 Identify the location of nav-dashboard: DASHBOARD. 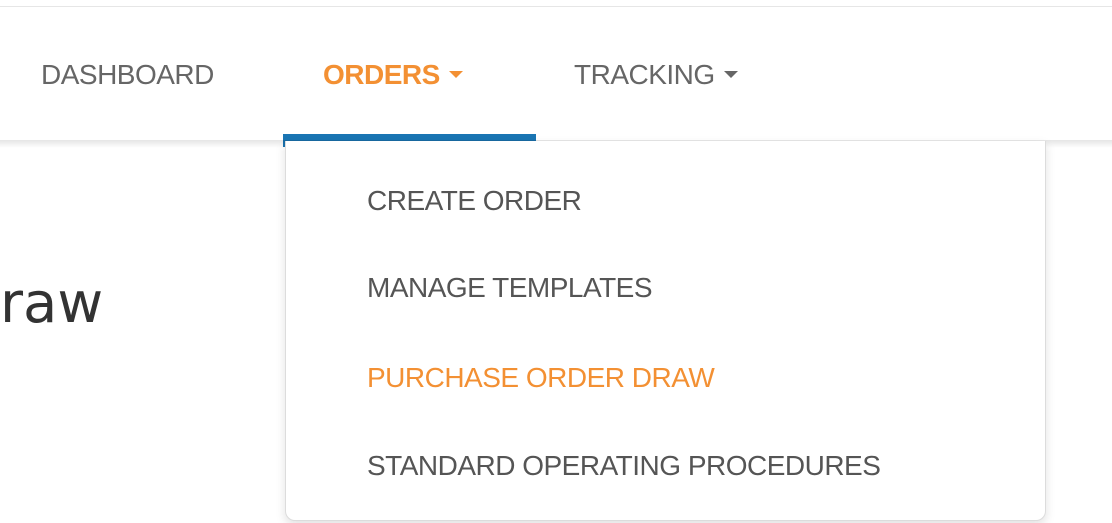
(127, 75).